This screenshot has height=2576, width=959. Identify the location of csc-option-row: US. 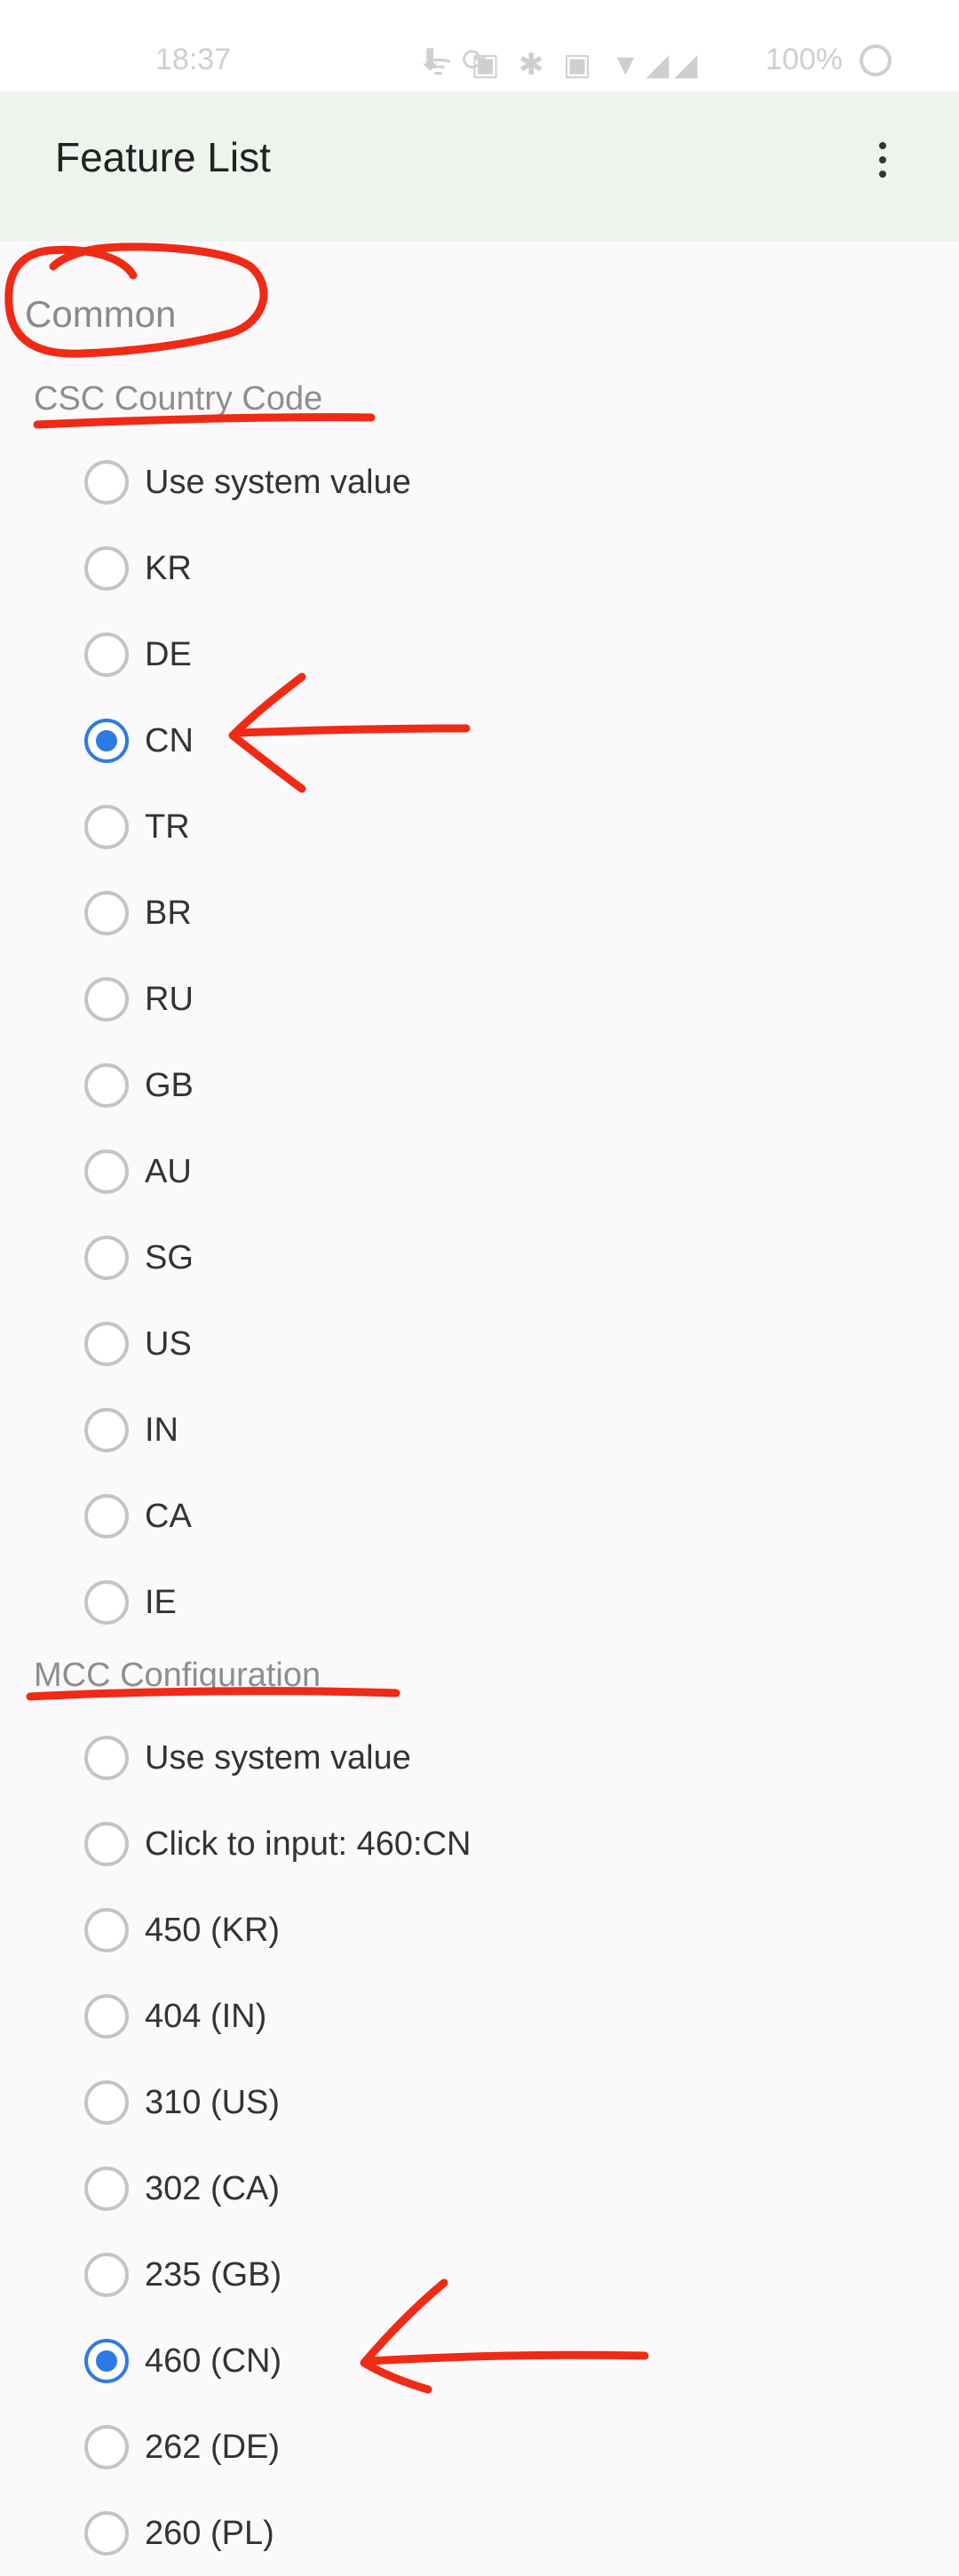
(479, 1343).